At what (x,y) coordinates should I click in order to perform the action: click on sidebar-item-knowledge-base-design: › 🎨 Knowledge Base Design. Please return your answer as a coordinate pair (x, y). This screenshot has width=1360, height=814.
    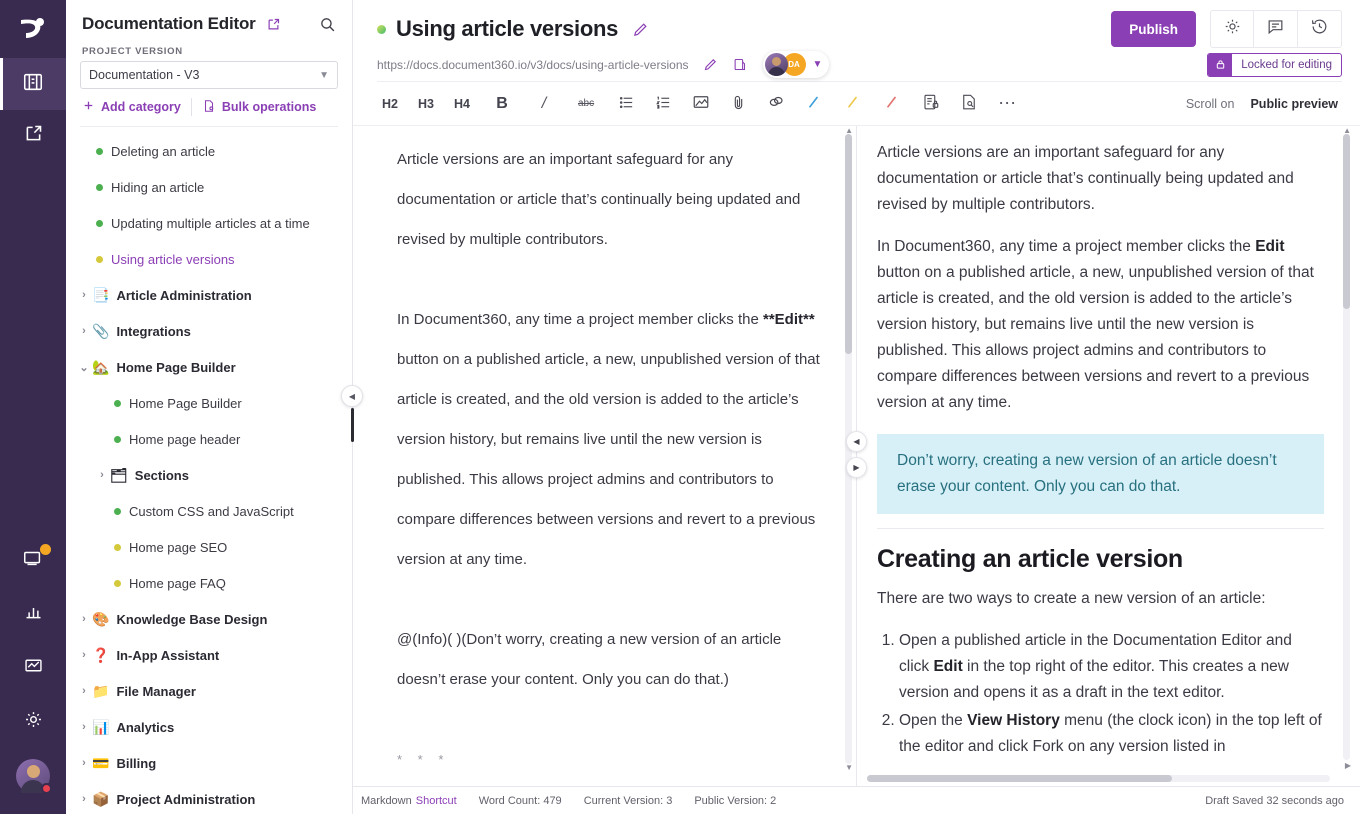
    Looking at the image, I should click on (209, 619).